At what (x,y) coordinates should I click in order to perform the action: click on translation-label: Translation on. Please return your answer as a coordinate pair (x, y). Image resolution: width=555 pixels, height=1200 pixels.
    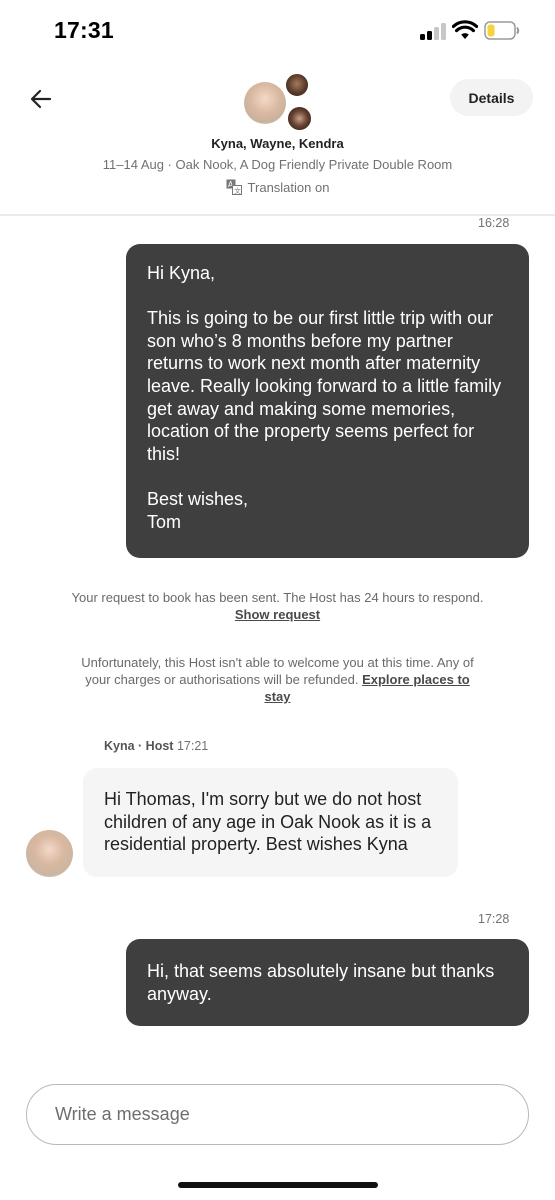
    Looking at the image, I should click on (288, 187).